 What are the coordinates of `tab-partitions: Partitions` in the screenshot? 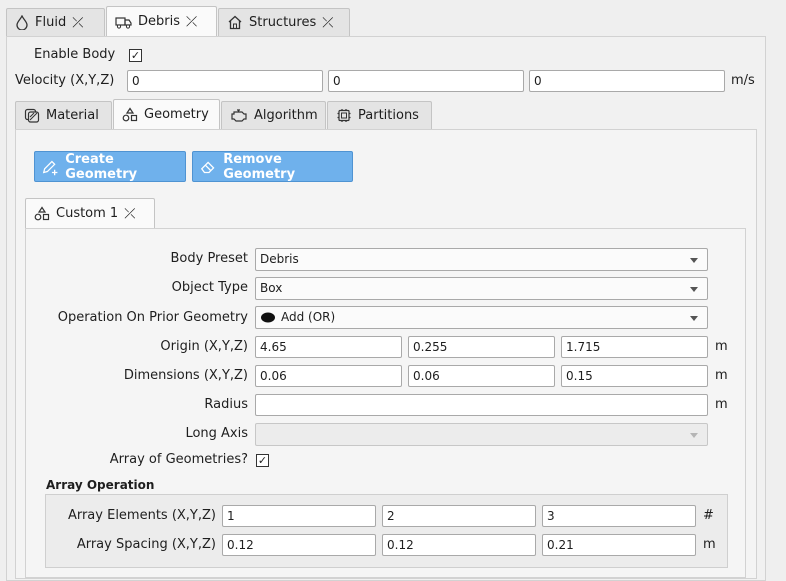 It's located at (379, 115).